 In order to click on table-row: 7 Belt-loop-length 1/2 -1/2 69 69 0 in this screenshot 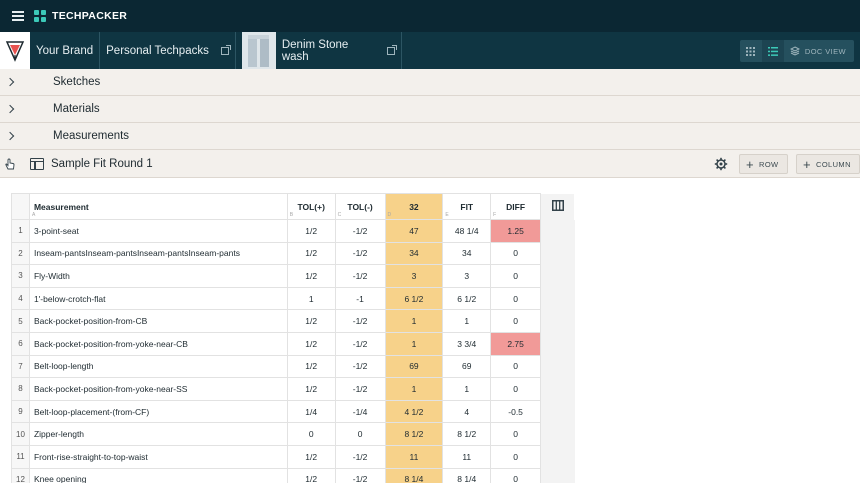, I will do `click(293, 366)`.